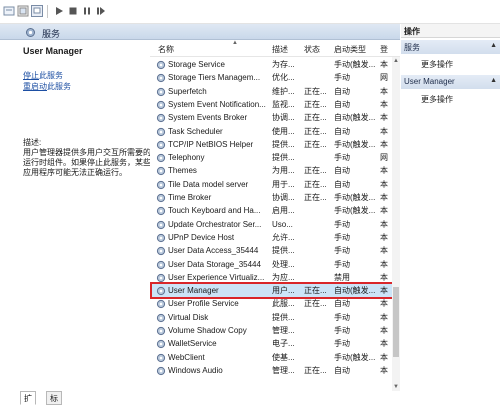  Describe the element at coordinates (195, 370) in the screenshot. I see `service-name: Windows Audio` at that location.